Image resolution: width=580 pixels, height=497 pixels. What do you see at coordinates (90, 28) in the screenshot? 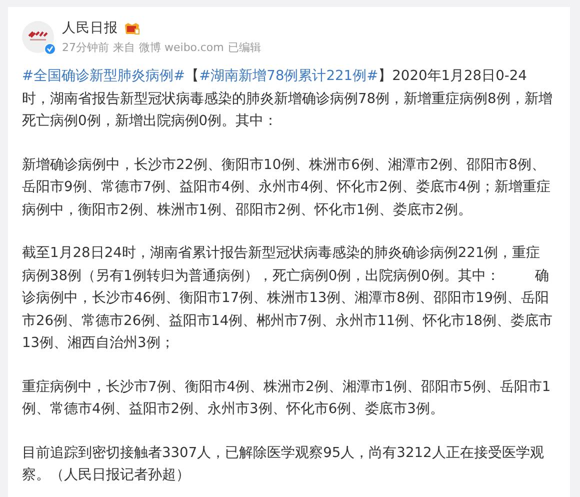
I see `author-name: 人民日报` at bounding box center [90, 28].